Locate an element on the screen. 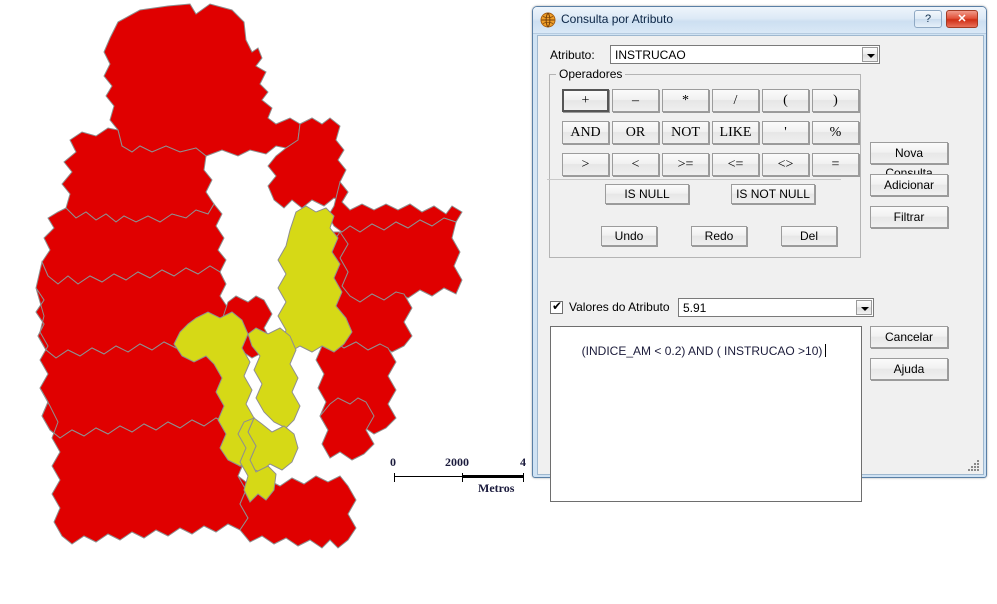 The height and width of the screenshot is (604, 997). cancelar-button: Cancelar is located at coordinates (909, 337).